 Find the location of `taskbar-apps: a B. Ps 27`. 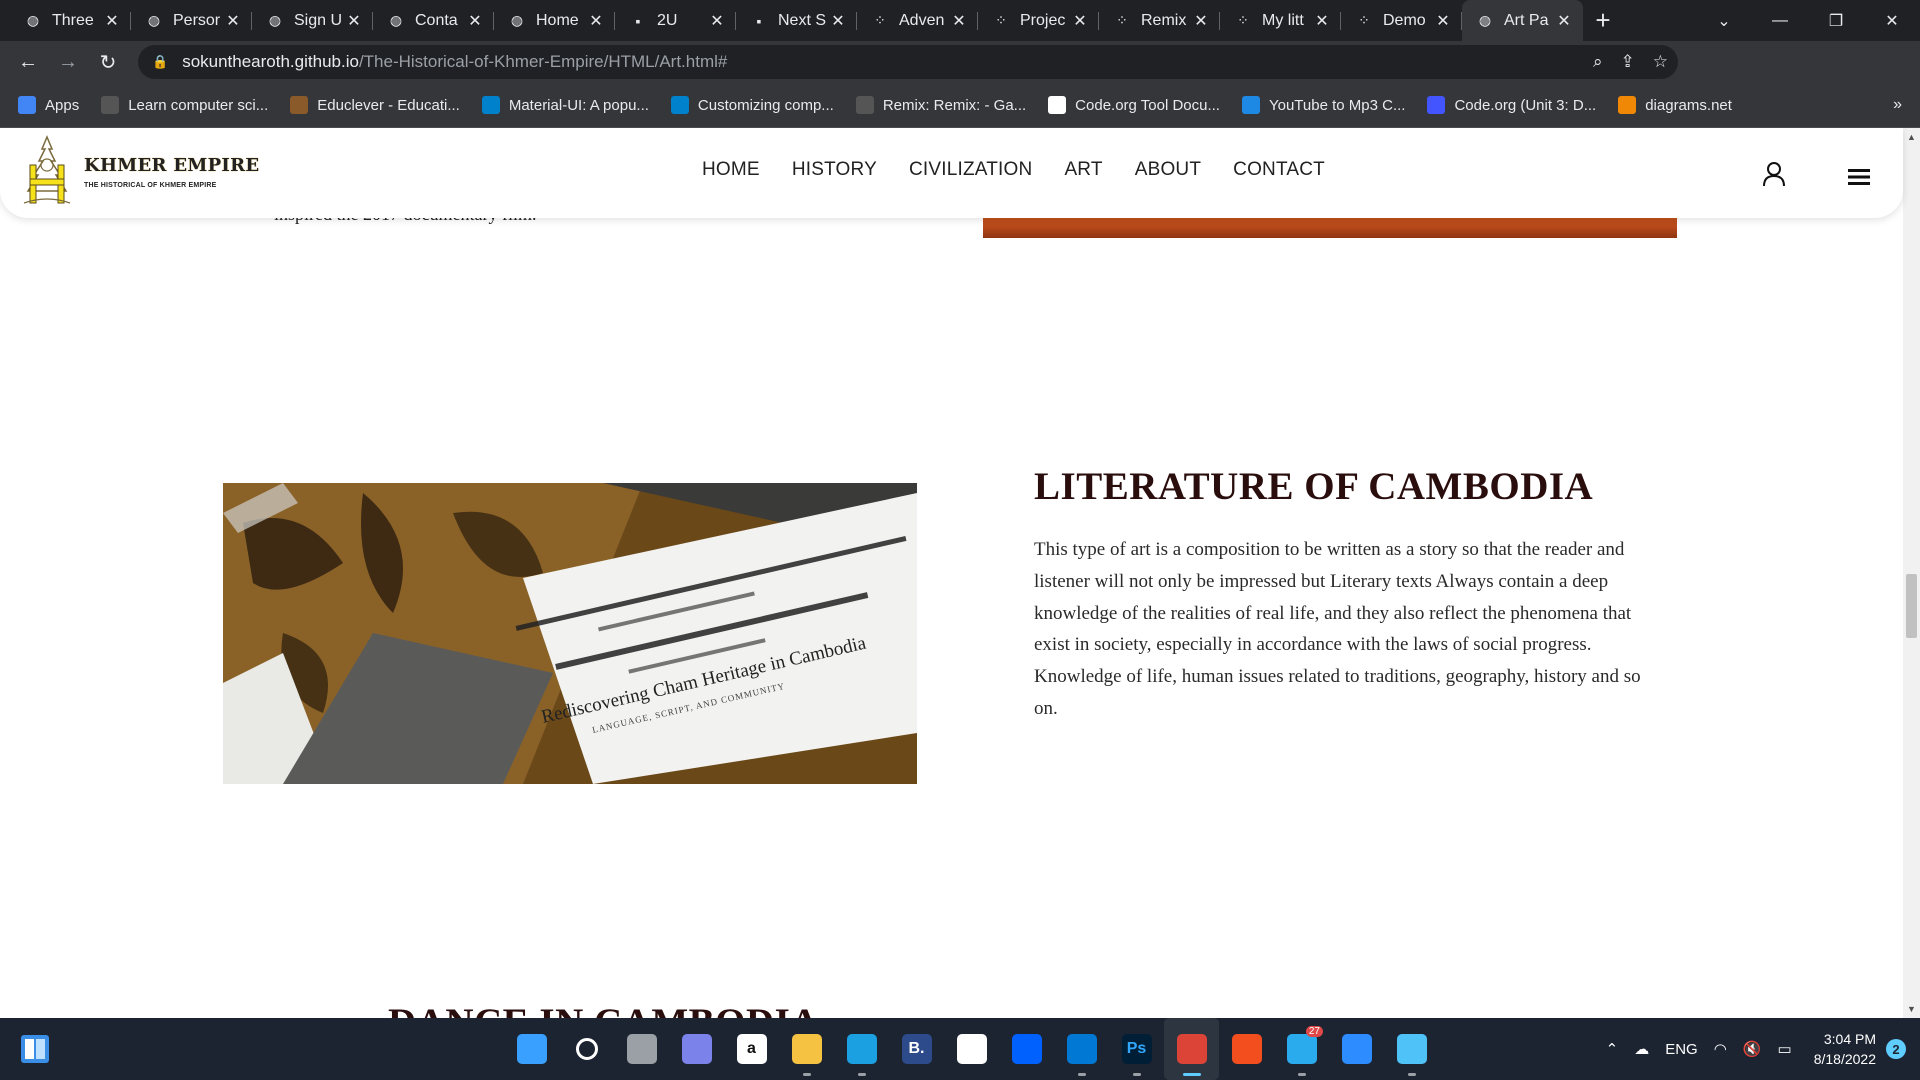

taskbar-apps: a B. Ps 27 is located at coordinates (971, 1049).